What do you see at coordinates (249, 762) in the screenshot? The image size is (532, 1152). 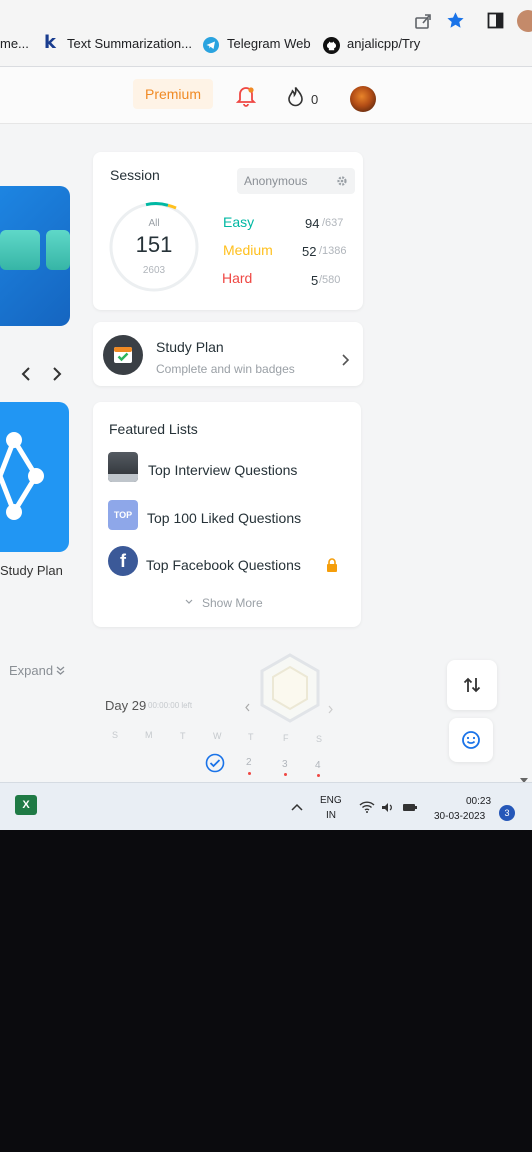 I see `calendar-date: 2` at bounding box center [249, 762].